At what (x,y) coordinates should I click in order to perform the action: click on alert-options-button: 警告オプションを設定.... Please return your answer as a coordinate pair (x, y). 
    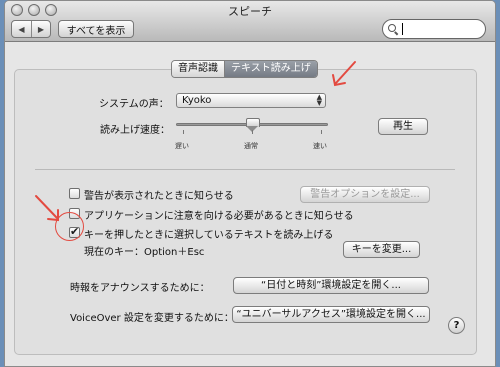
    Looking at the image, I should click on (365, 194).